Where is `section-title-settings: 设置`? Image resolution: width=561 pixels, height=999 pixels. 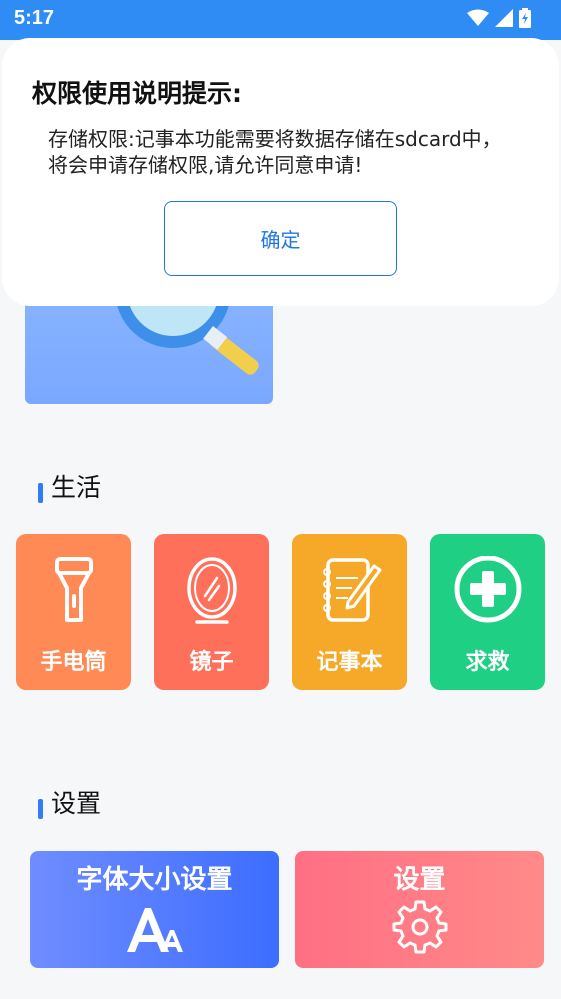 section-title-settings: 设置 is located at coordinates (69, 802).